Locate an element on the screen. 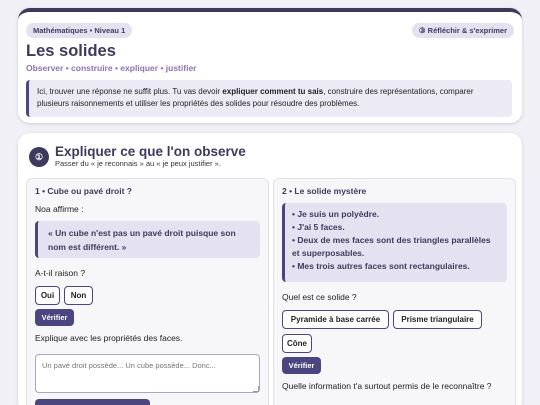 The height and width of the screenshot is (405, 540). mode-tag: ③ Réfléchir & s'exprimer is located at coordinates (462, 30).